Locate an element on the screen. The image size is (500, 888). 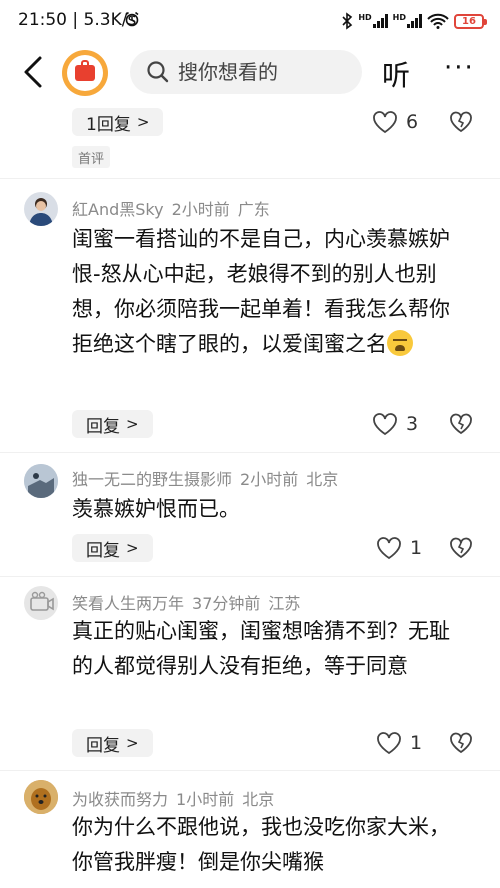
username: 紅And黑Sky is located at coordinates (118, 209).